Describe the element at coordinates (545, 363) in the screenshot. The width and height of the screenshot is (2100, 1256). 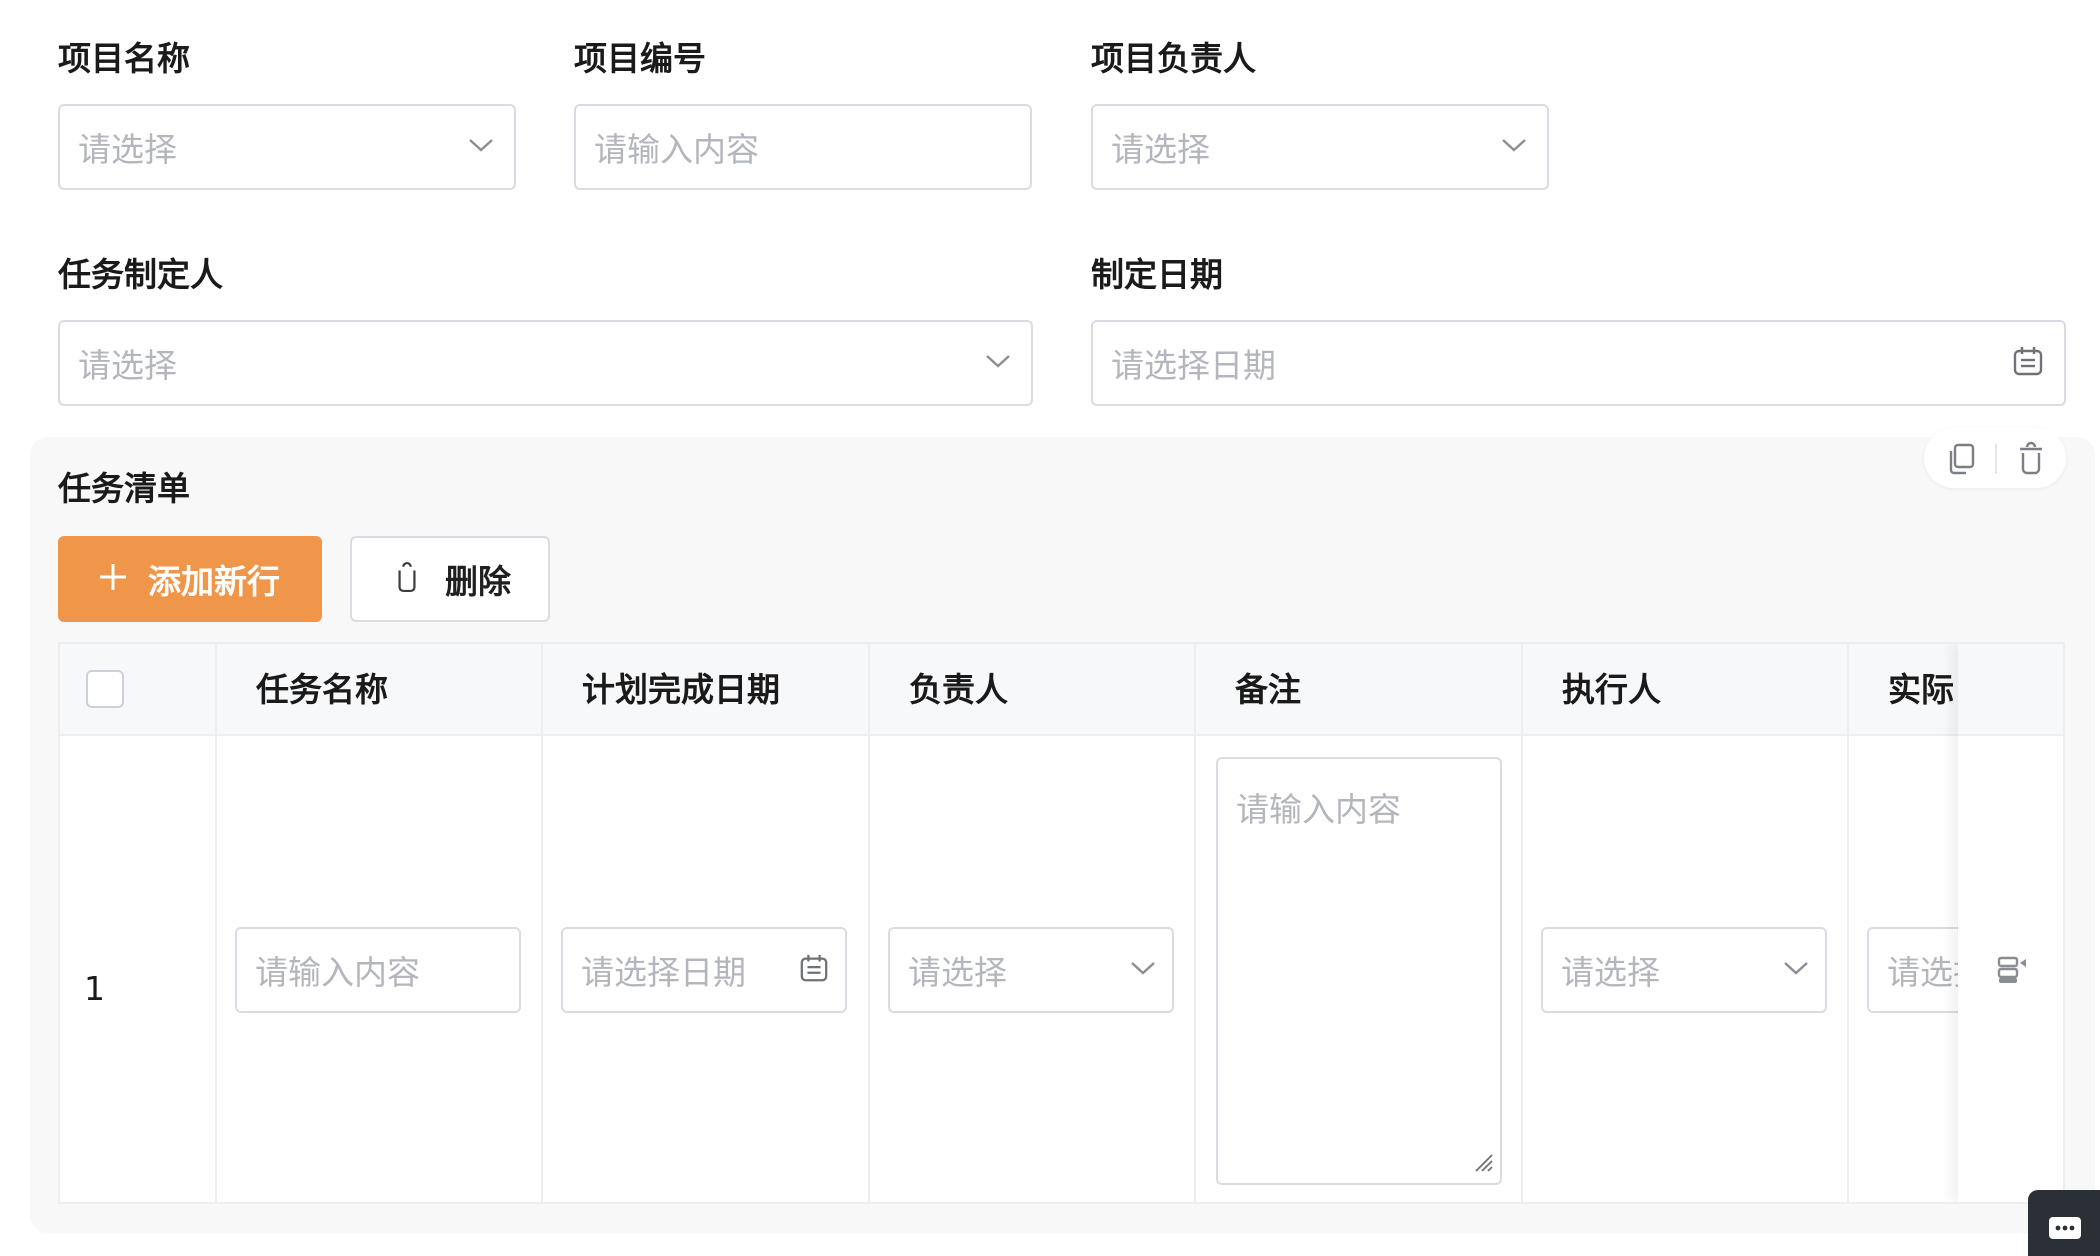
I see `task-creator-select: 请选择` at that location.